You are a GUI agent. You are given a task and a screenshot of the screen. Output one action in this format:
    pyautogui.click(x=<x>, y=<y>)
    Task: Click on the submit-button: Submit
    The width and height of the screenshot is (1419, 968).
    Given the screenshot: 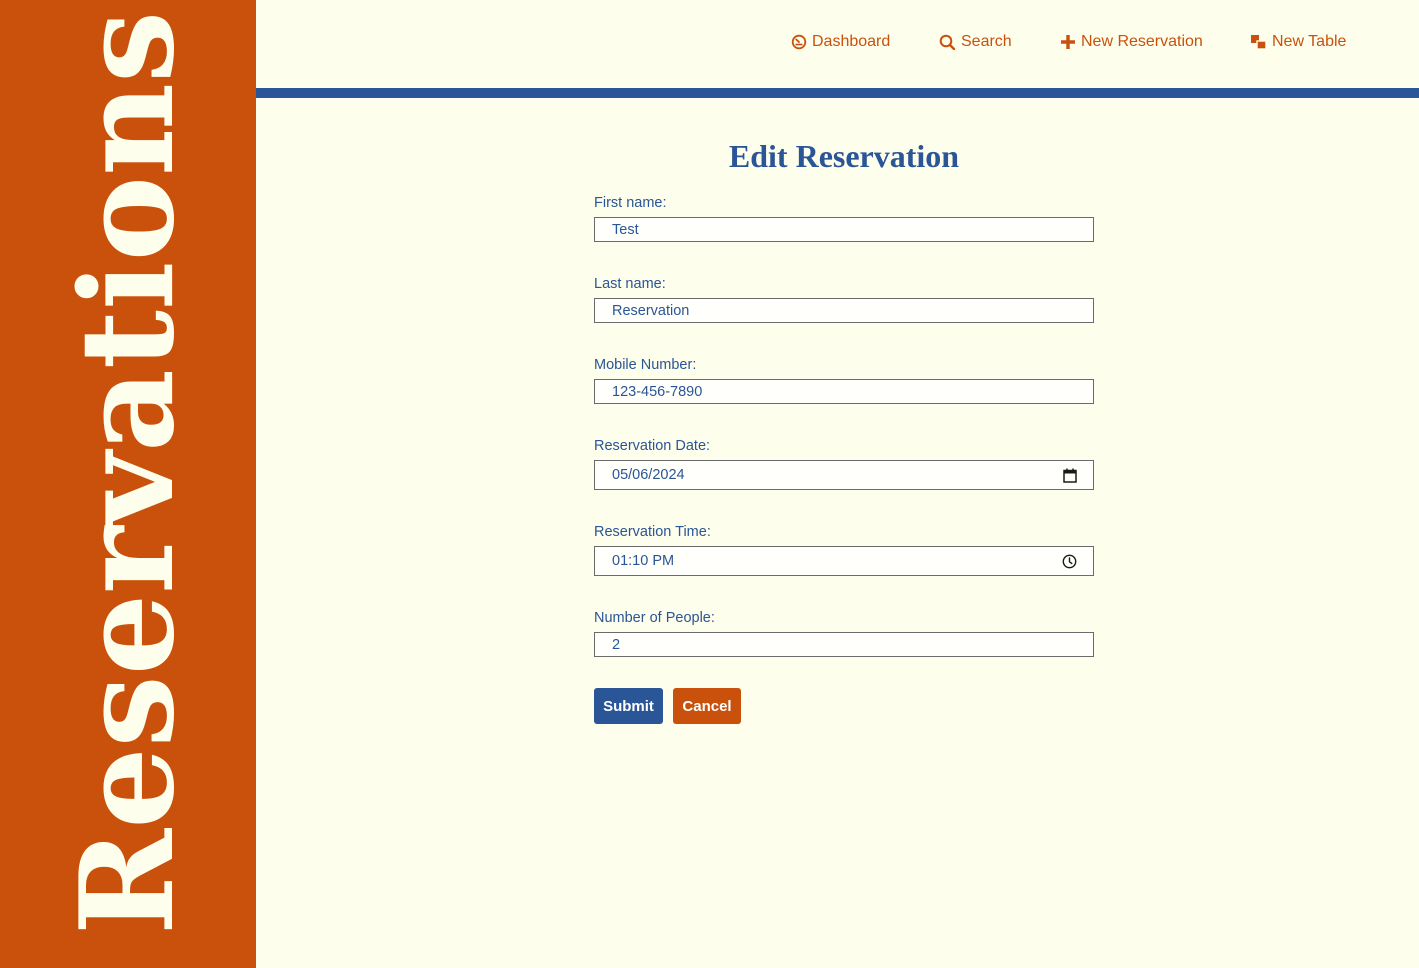 What is the action you would take?
    pyautogui.click(x=628, y=706)
    